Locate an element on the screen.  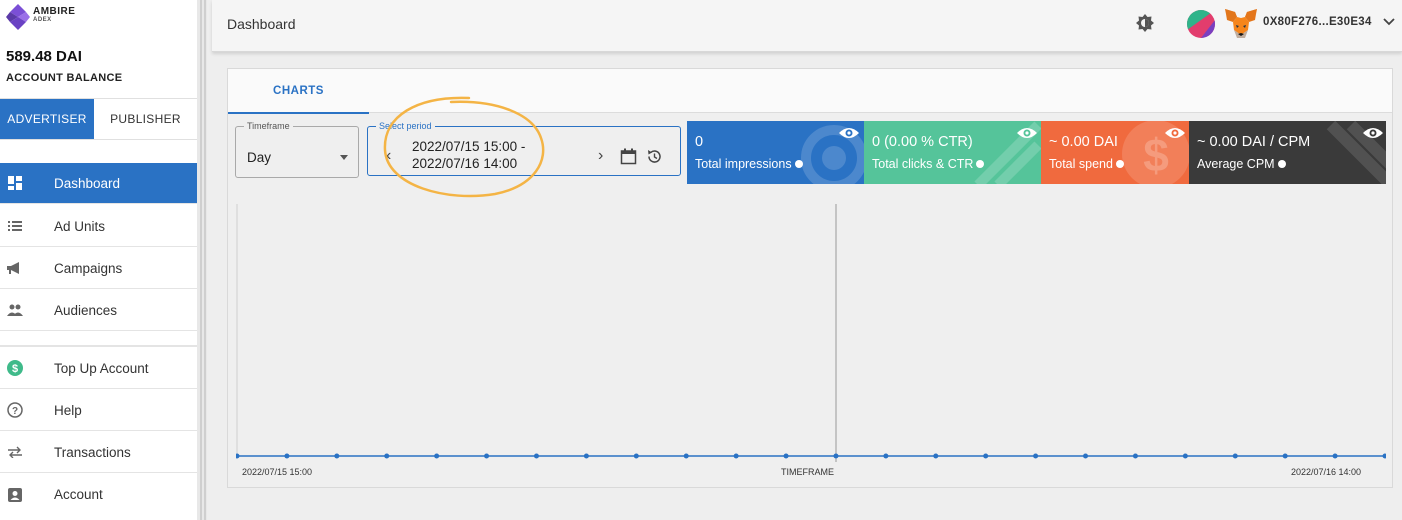
x-axis-end-label: 2022/07/16 14:00 is located at coordinates (1326, 472).